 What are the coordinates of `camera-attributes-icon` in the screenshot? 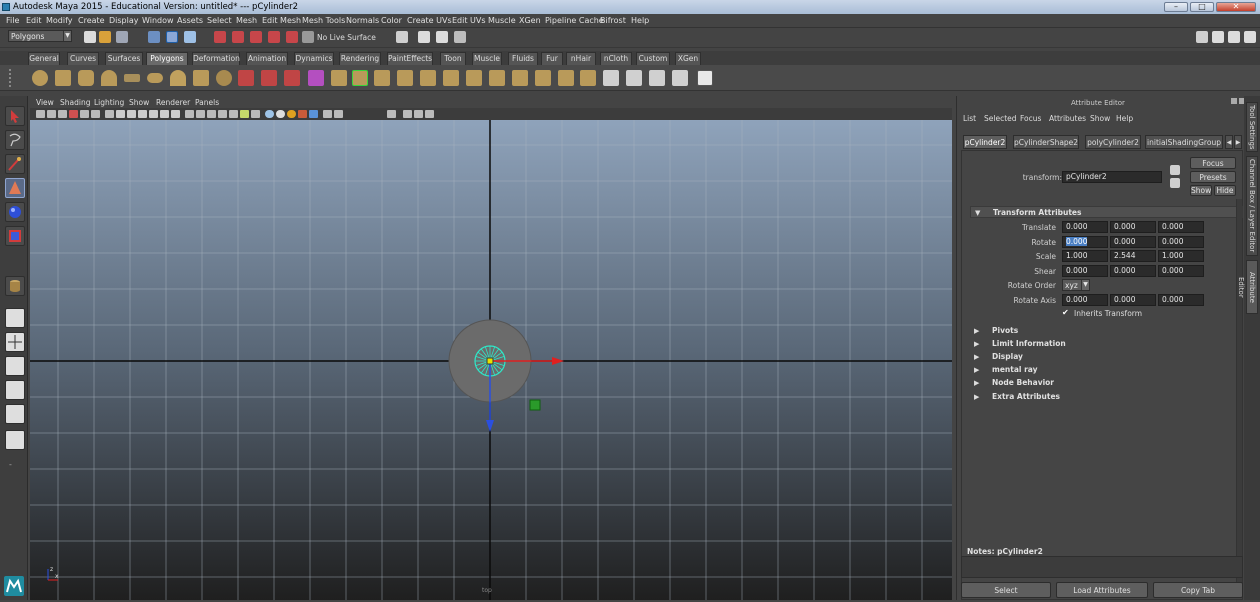 It's located at (51, 114).